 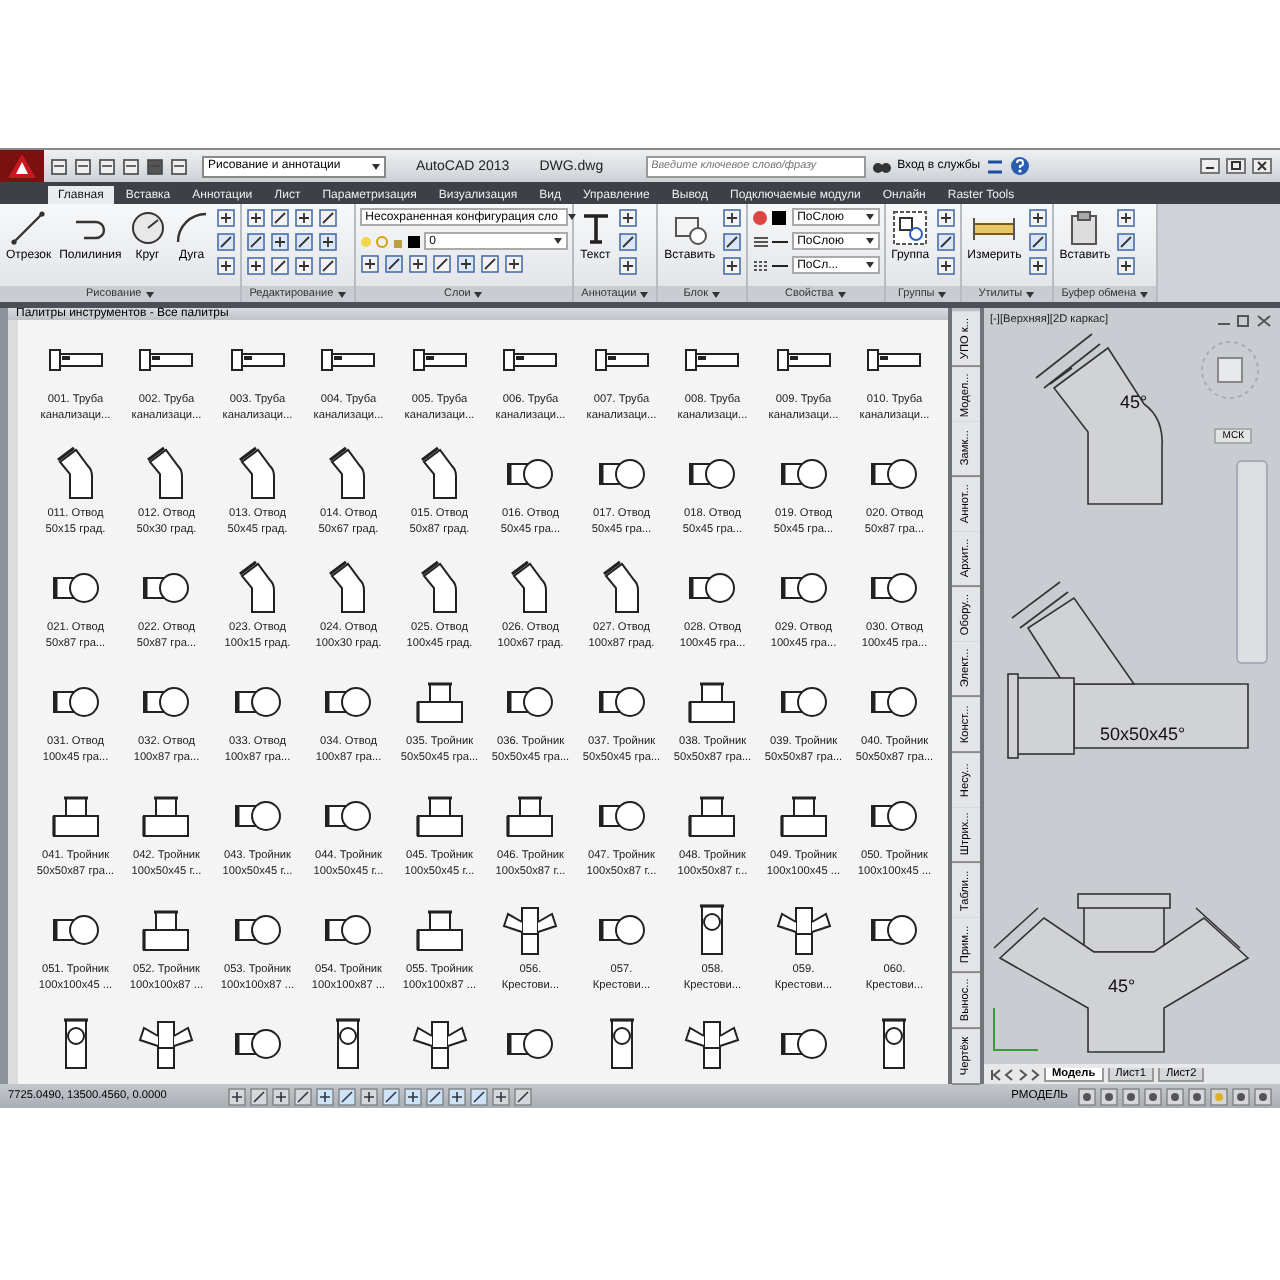 What do you see at coordinates (1143, 734) in the screenshot?
I see `size-dimension: 50x50x45°` at bounding box center [1143, 734].